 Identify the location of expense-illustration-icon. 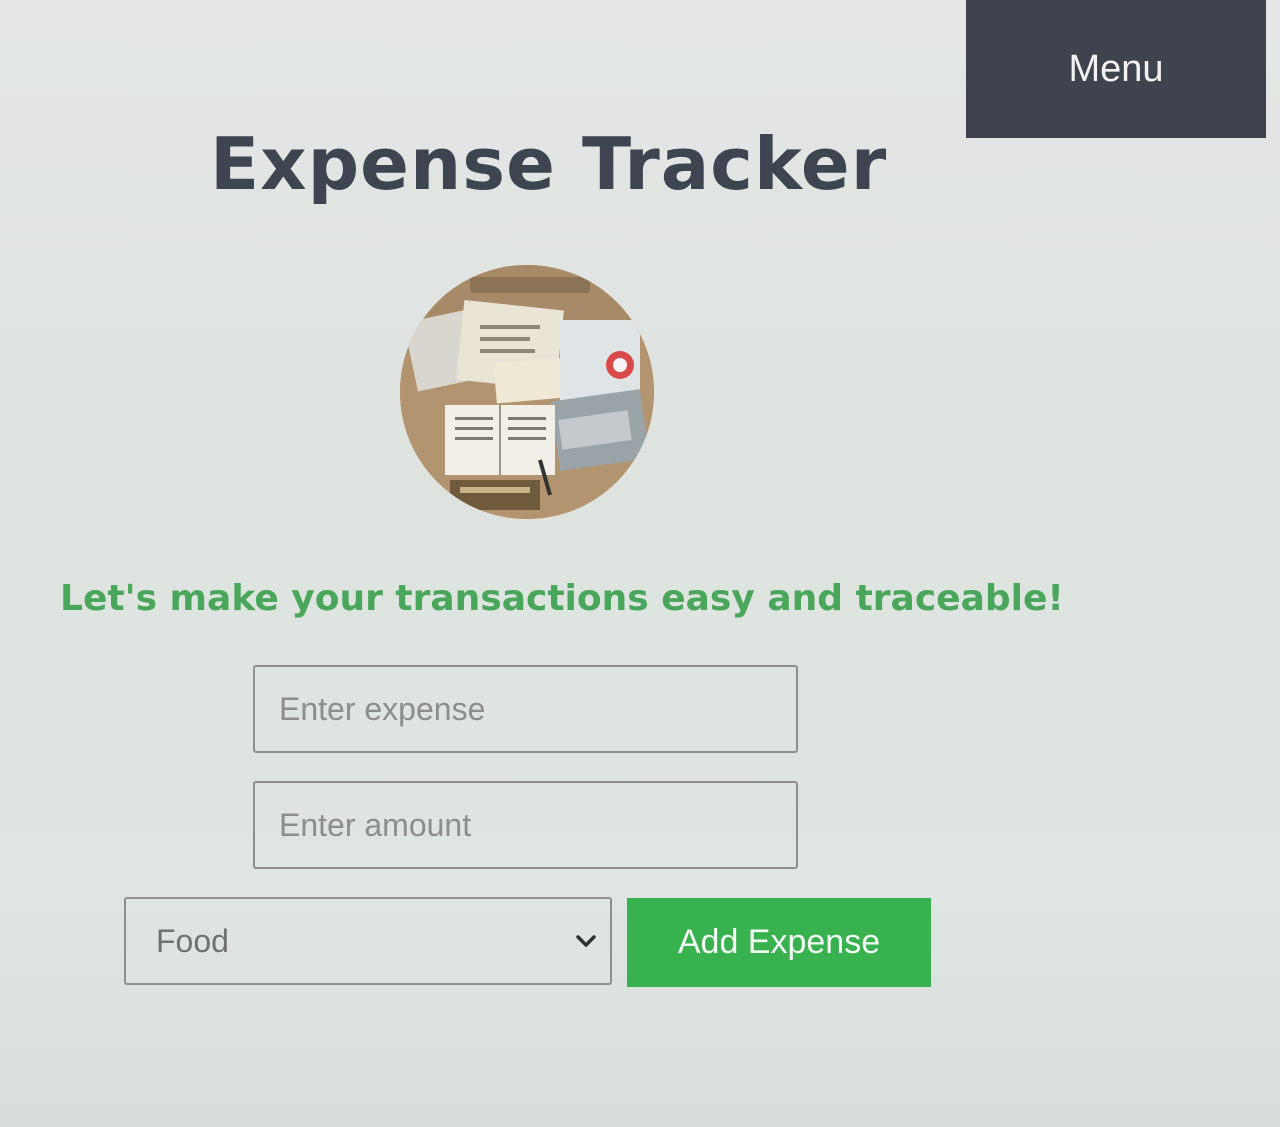
(527, 392).